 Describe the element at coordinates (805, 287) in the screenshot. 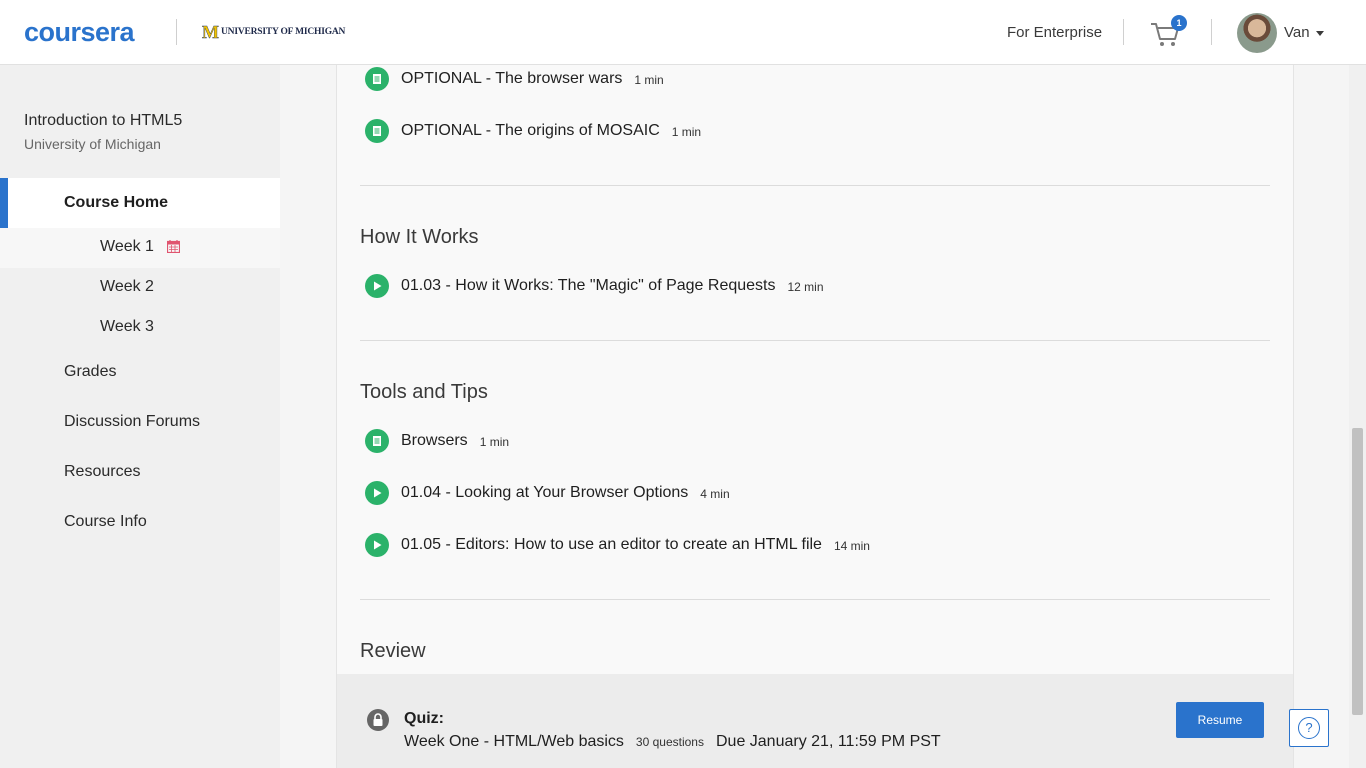

I see `item-duration: 12 min` at that location.